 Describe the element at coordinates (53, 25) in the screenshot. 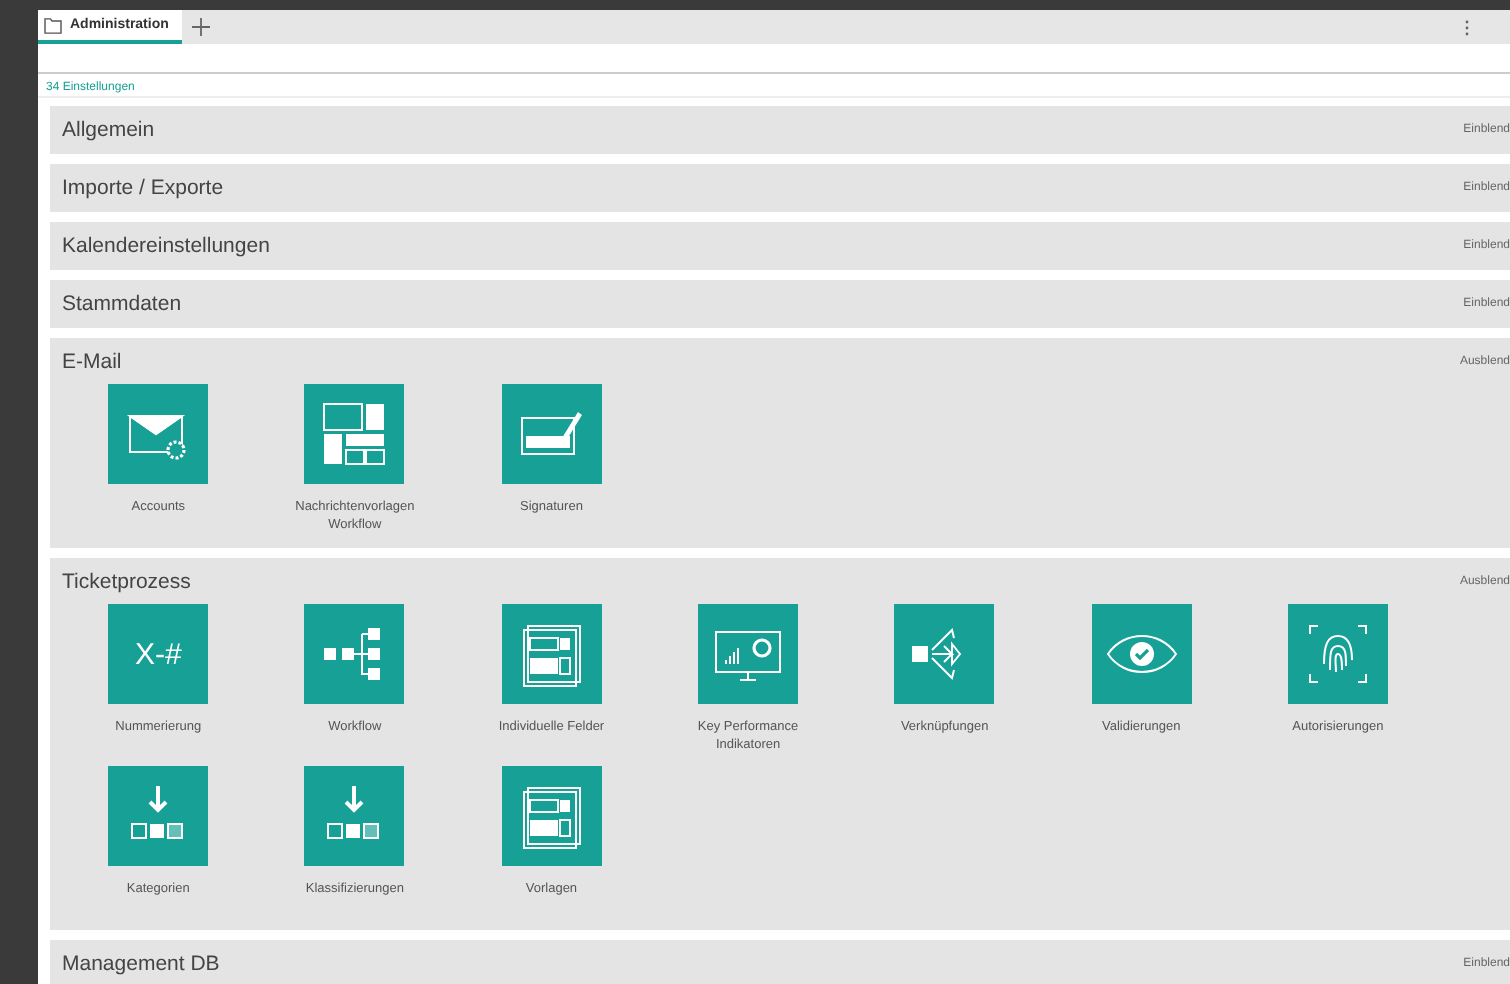

I see `folder-icon` at that location.